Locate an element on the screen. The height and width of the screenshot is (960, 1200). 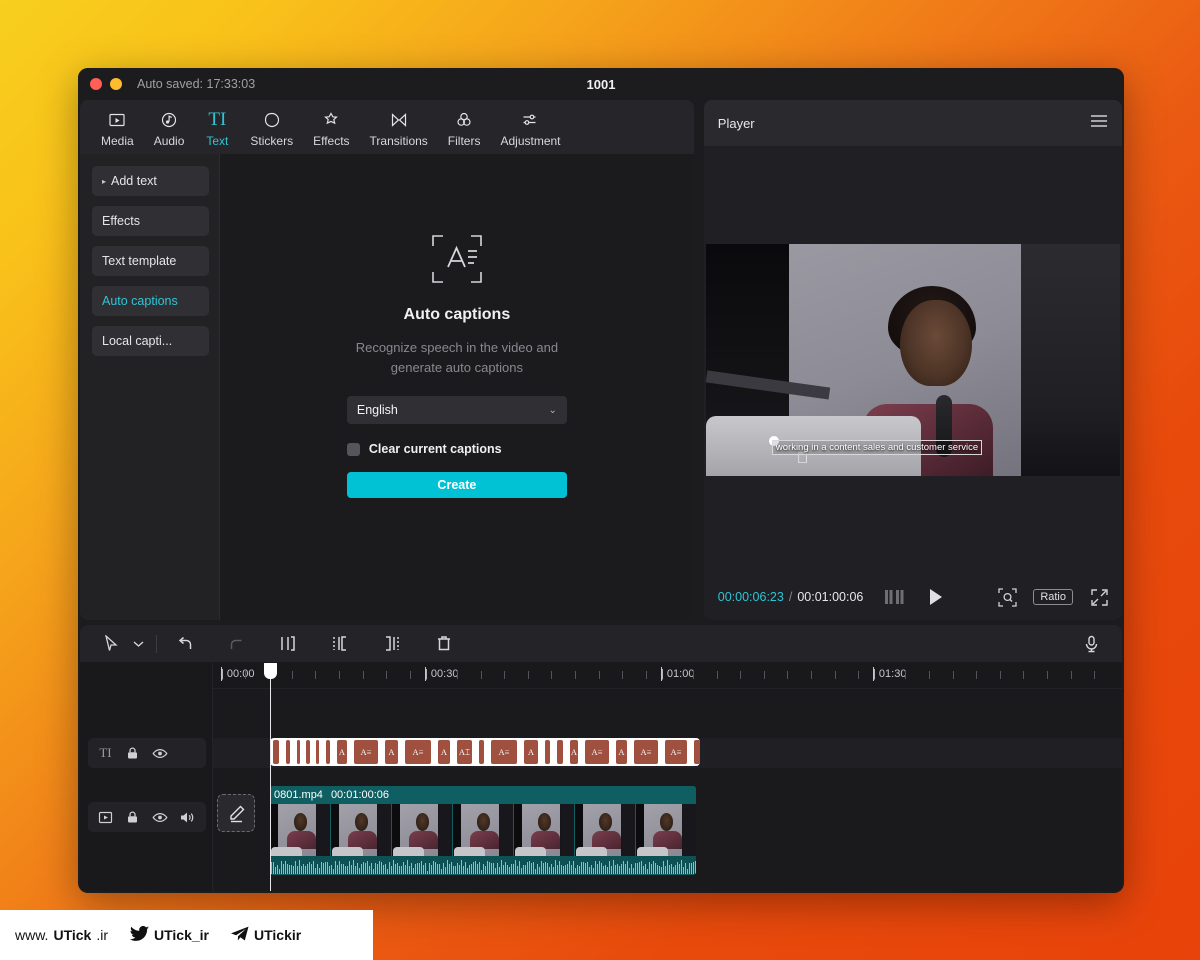
text-track-type-icon: TI is located at coordinates (105, 752).